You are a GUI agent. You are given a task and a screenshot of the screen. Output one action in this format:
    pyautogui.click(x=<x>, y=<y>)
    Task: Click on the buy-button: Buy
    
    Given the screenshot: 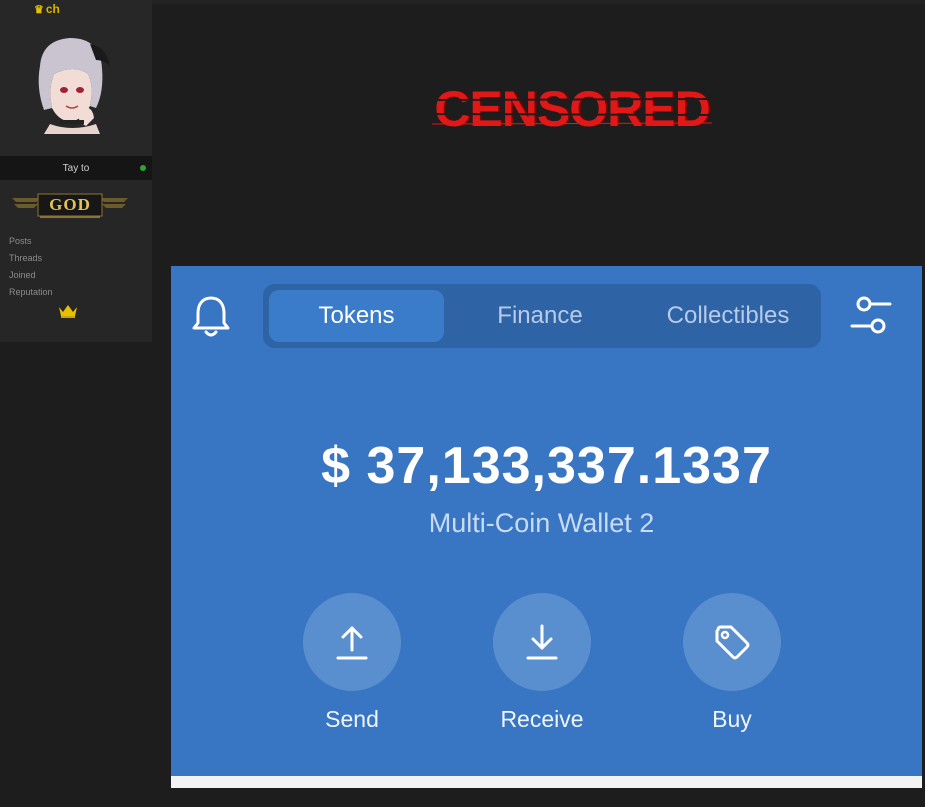 What is the action you would take?
    pyautogui.click(x=732, y=668)
    